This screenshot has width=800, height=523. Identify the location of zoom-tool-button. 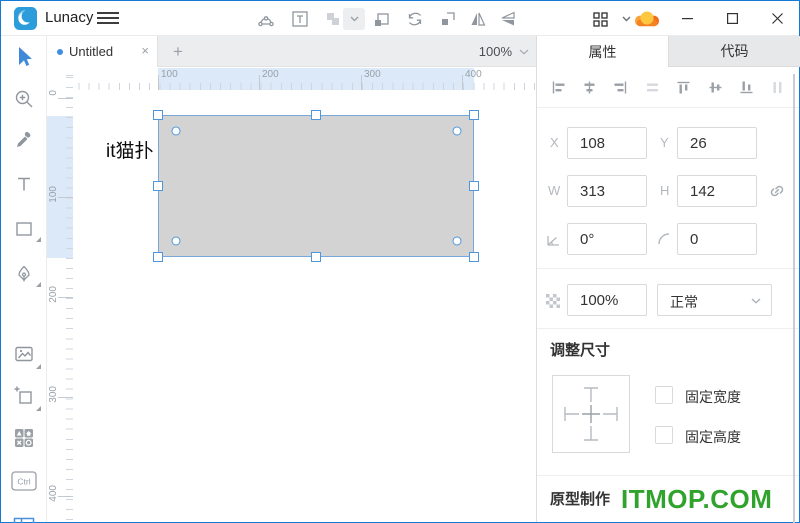
(24, 99).